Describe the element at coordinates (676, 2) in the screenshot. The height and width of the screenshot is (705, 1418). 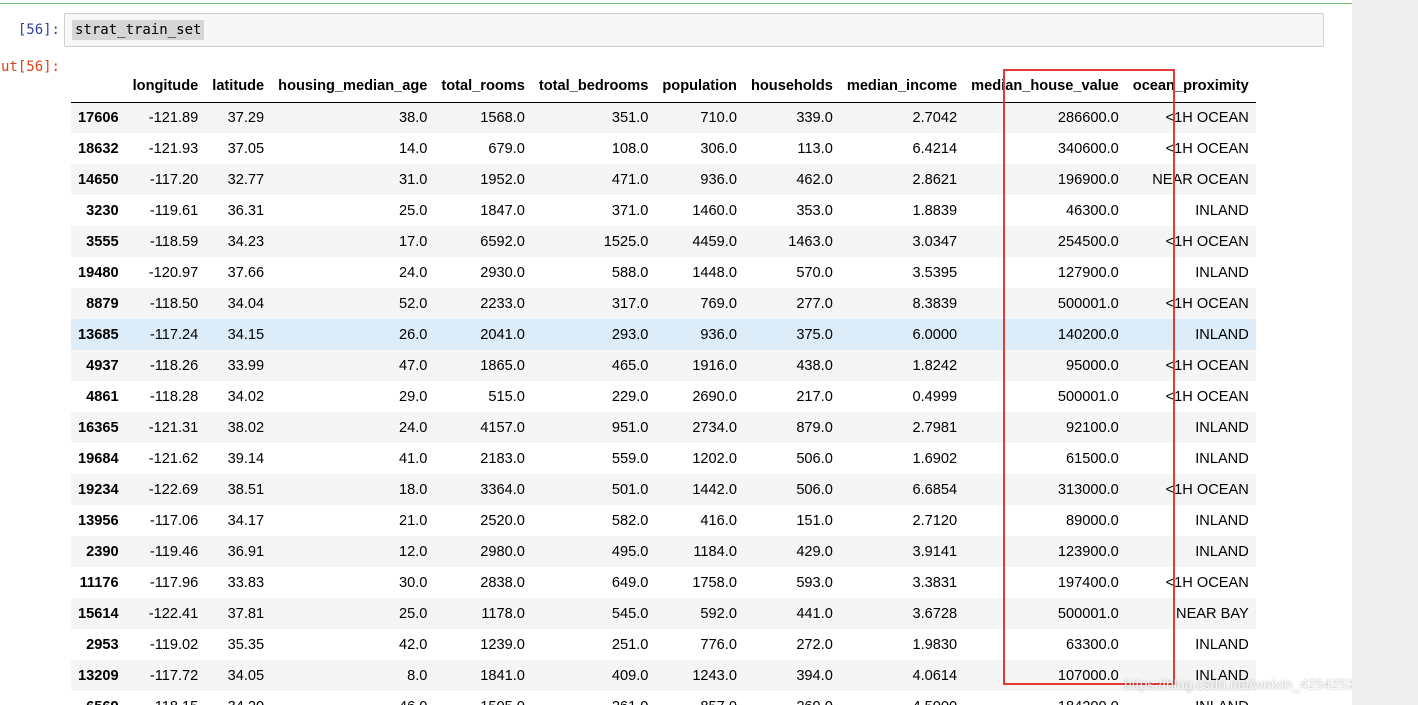
I see `cell-selection-border` at that location.